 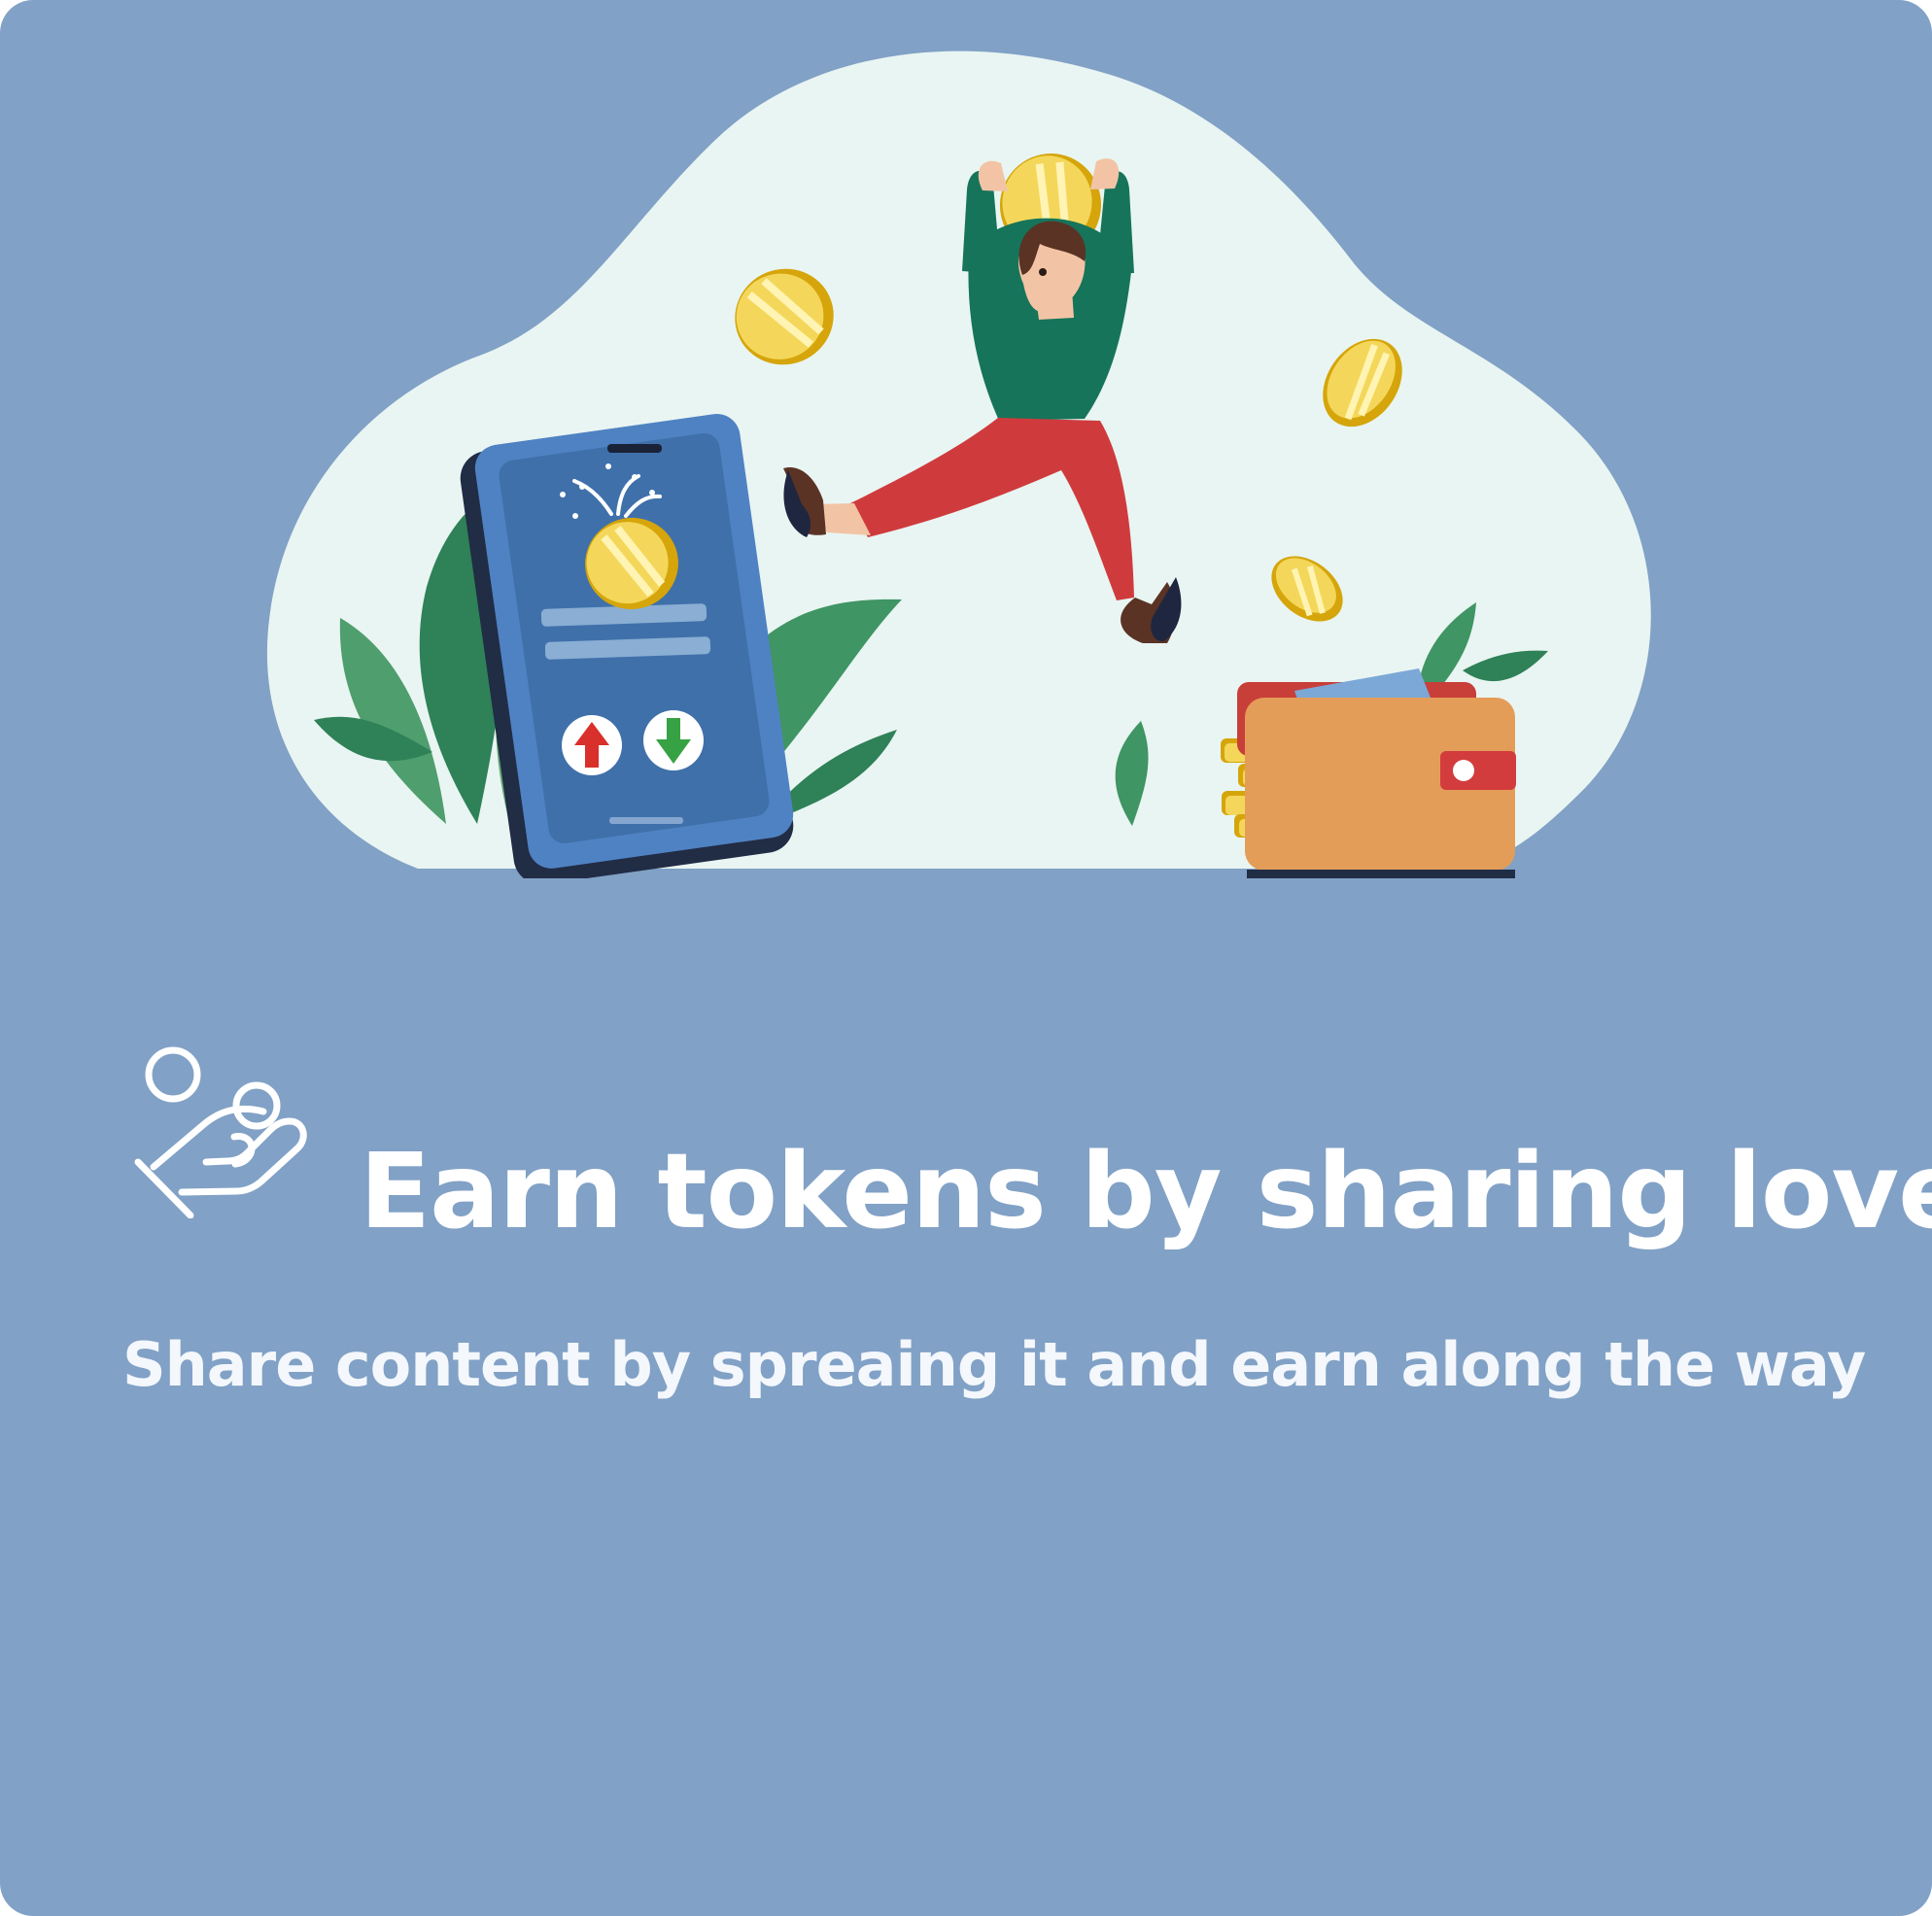 What do you see at coordinates (627, 646) in the screenshot?
I see `mobile-phone` at bounding box center [627, 646].